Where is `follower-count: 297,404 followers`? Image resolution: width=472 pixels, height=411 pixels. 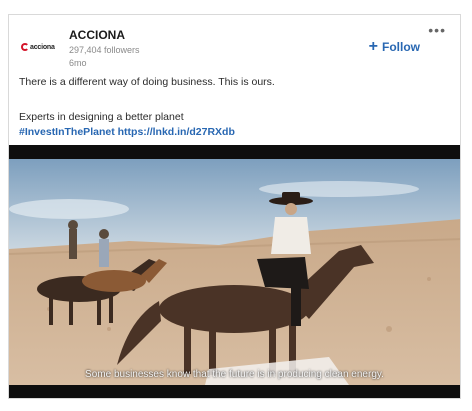 follower-count: 297,404 followers is located at coordinates (104, 50).